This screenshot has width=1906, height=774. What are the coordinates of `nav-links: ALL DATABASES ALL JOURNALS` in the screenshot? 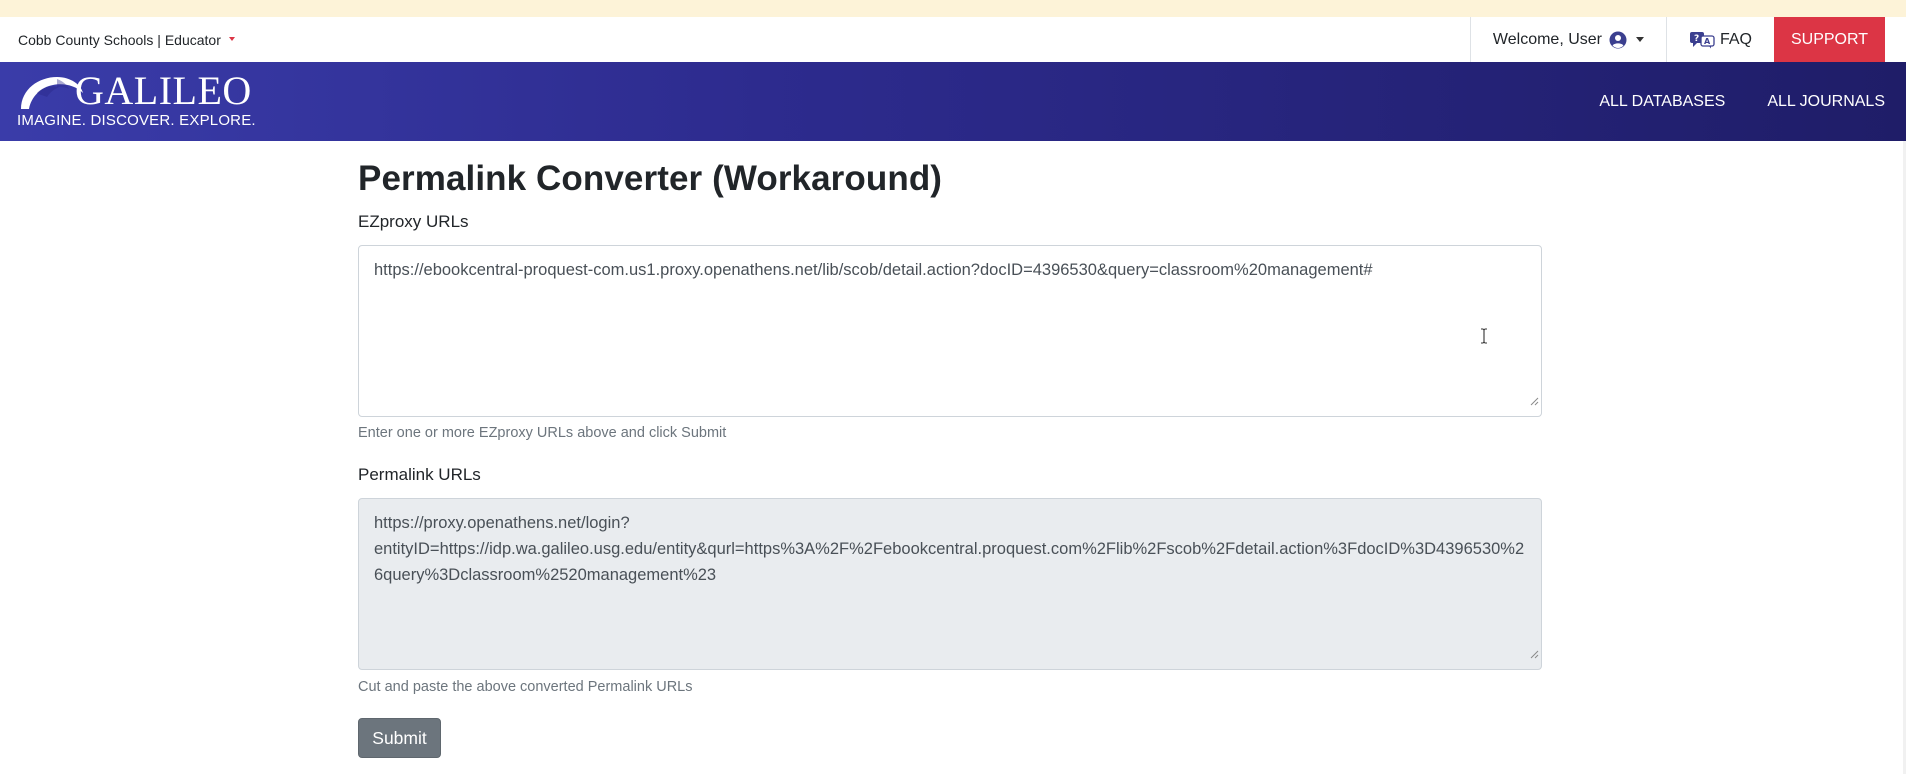 It's located at (1742, 101).